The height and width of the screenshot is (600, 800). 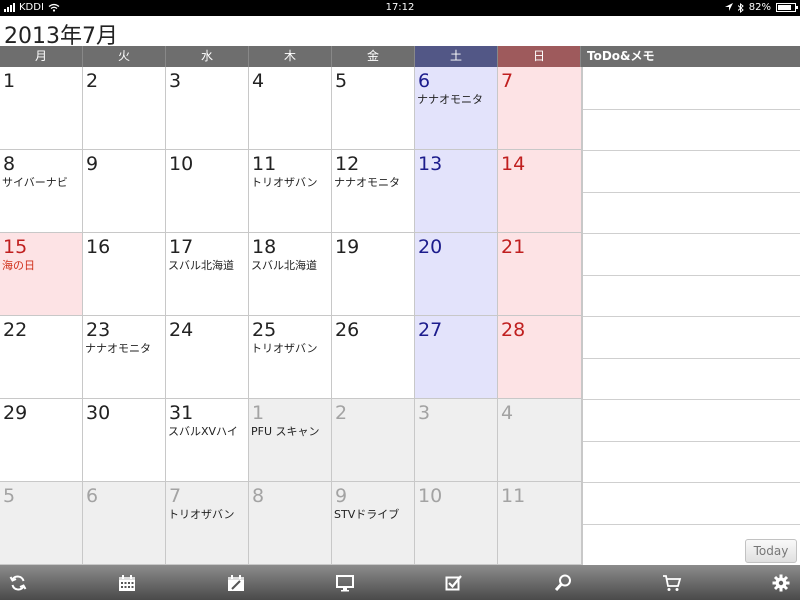 What do you see at coordinates (373, 56) in the screenshot?
I see `weekday-fri: 金` at bounding box center [373, 56].